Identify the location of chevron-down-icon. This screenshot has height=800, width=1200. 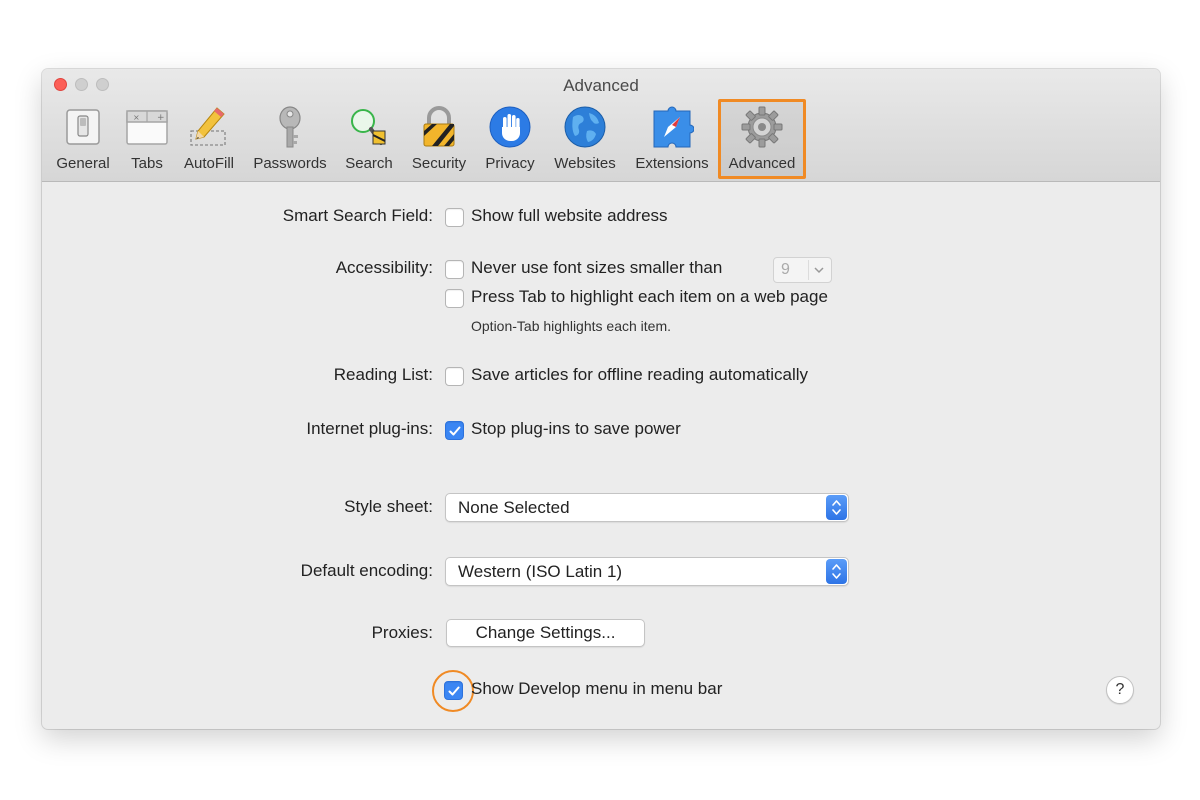
(818, 270).